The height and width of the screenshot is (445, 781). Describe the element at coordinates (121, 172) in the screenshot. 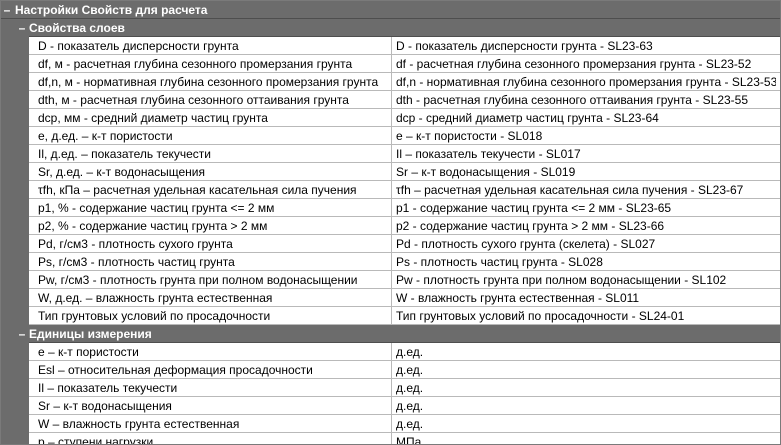

I see `property-name: Sr, д.ед. – к-т водонасыщения` at that location.